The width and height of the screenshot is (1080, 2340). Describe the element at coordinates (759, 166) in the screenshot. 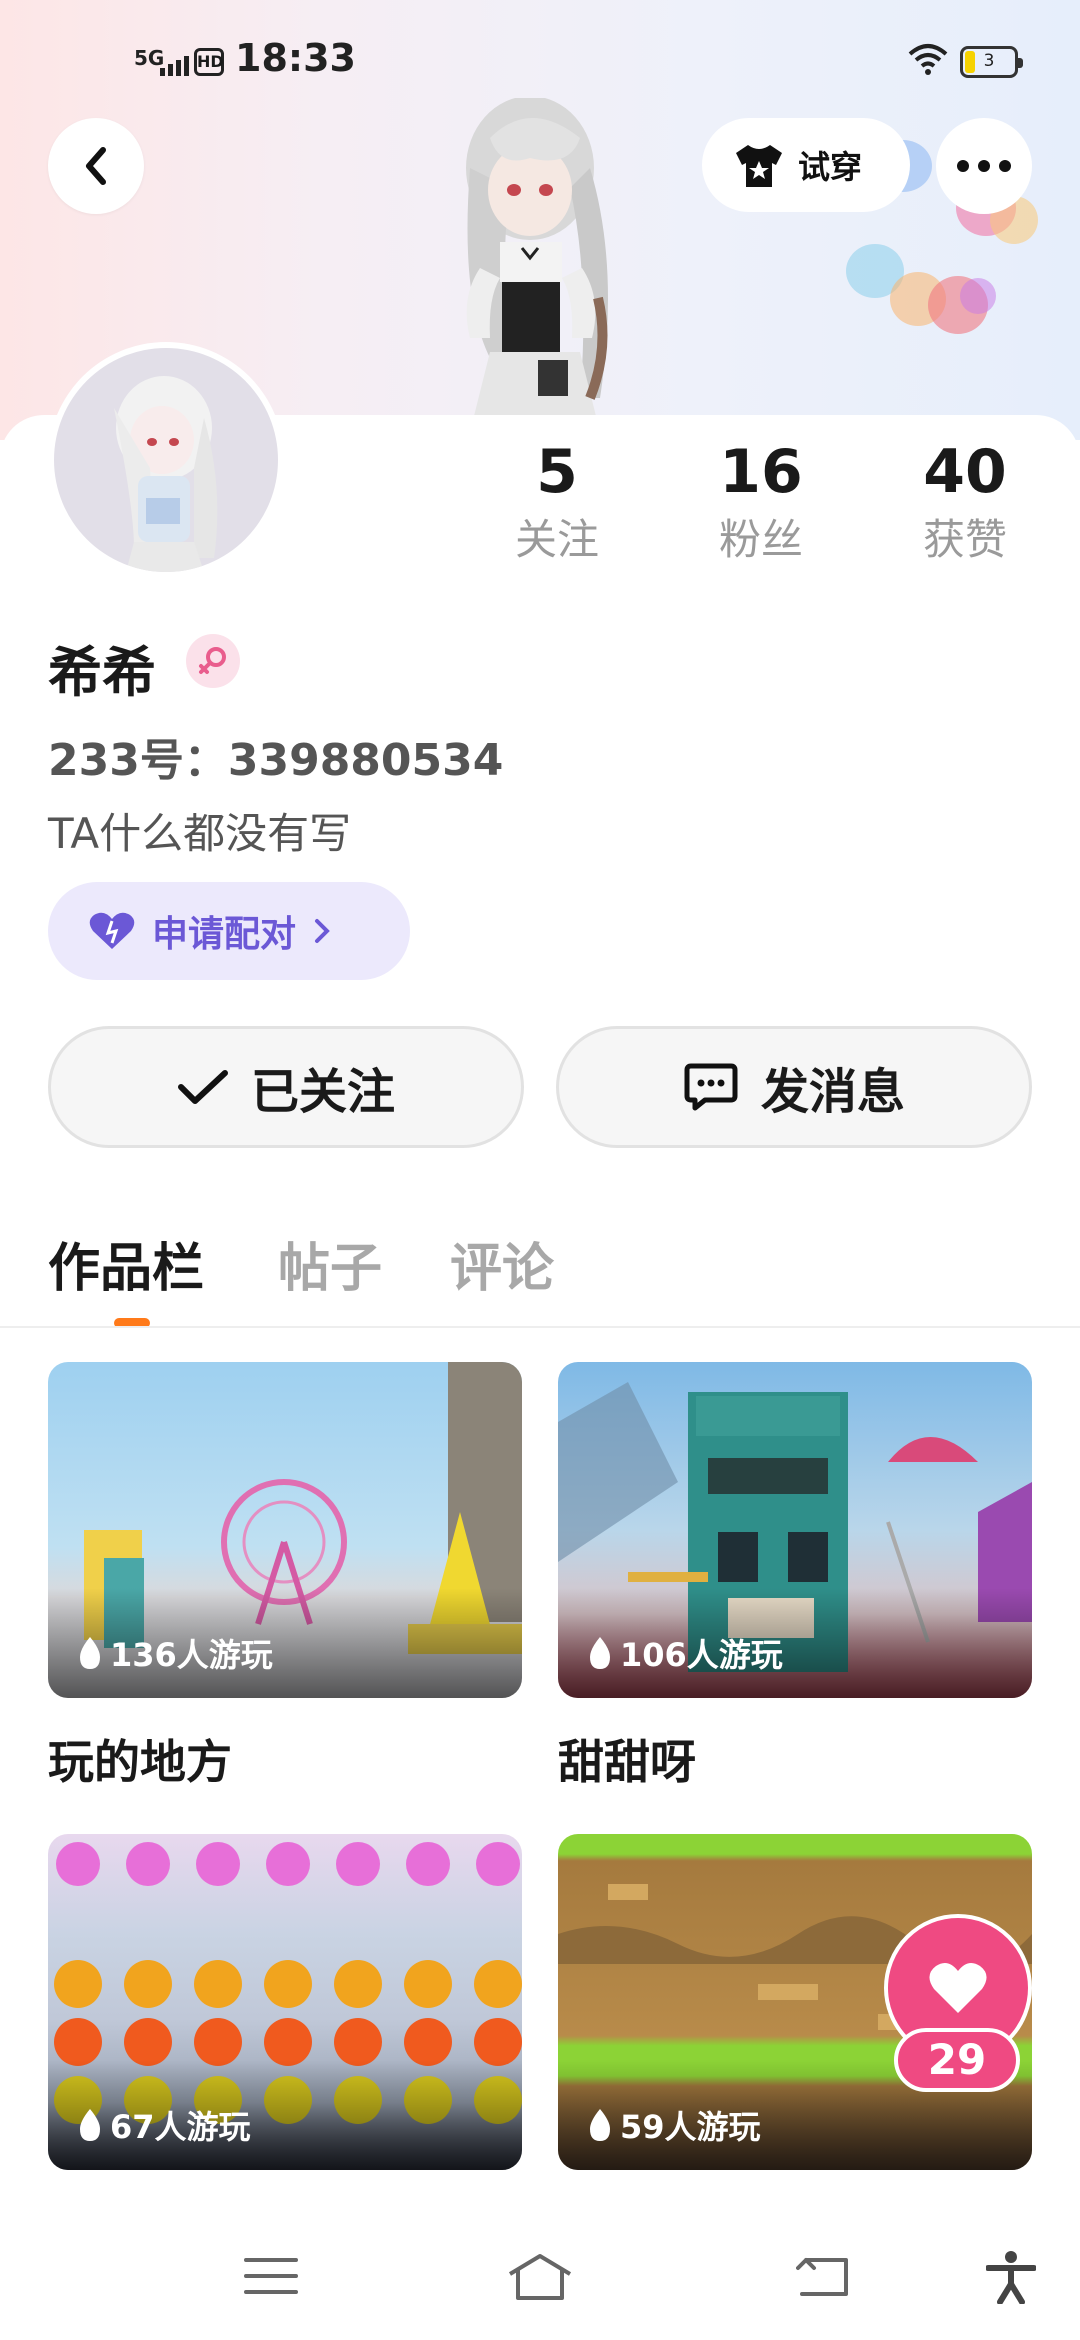

I see `tshirt-icon` at that location.